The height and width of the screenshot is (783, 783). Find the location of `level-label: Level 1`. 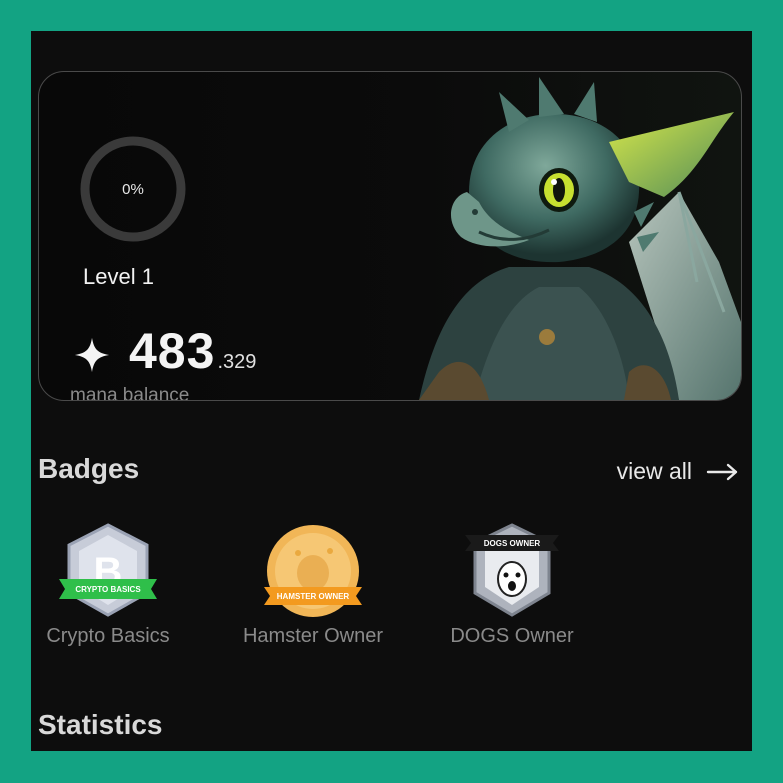

level-label: Level 1 is located at coordinates (118, 276).